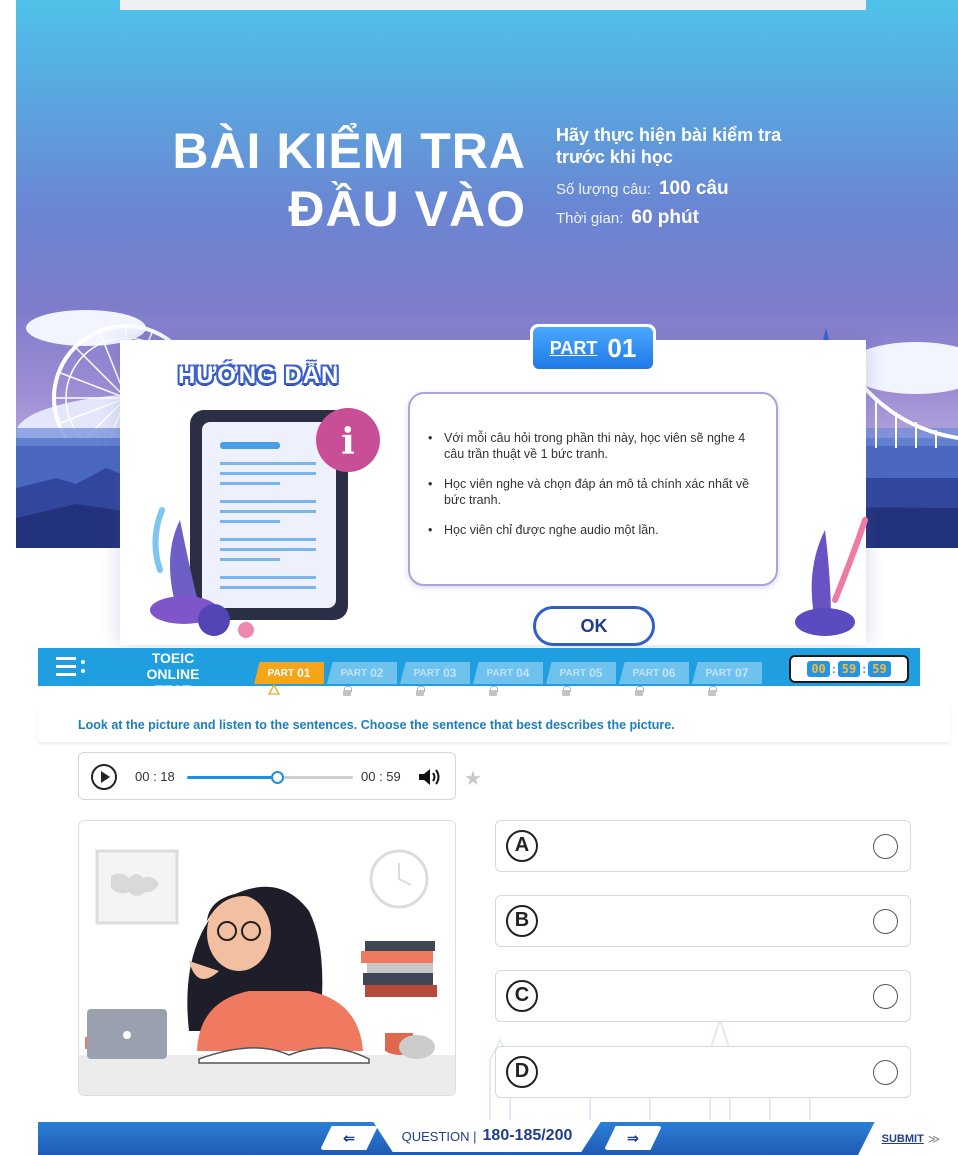 The height and width of the screenshot is (1155, 958). I want to click on timer-minutes: 59, so click(849, 669).